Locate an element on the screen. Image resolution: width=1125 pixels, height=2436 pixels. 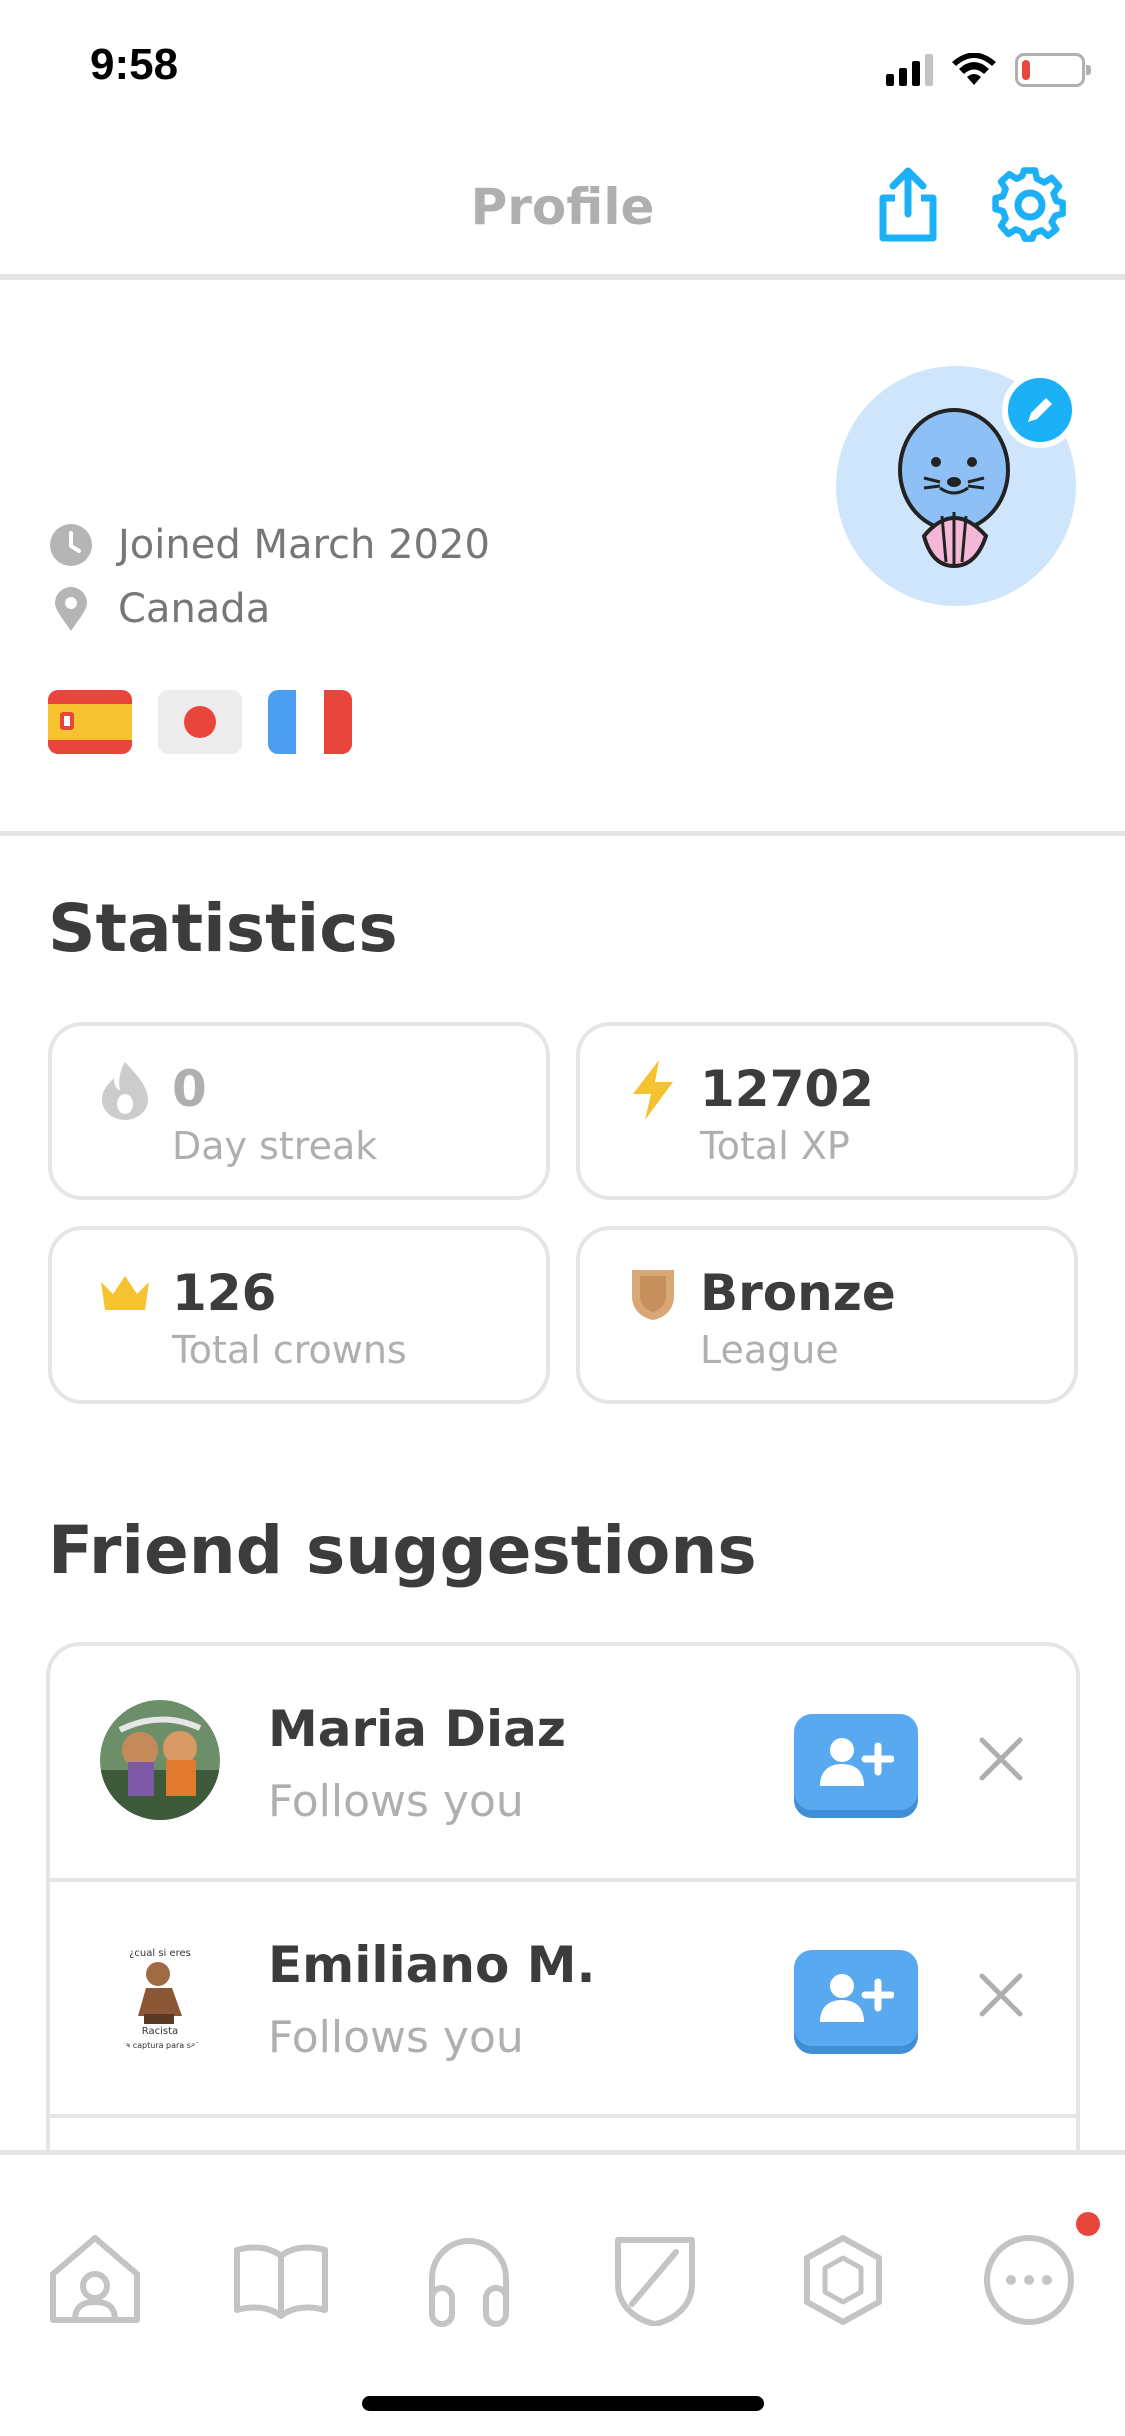
streak-label: Day streak is located at coordinates (275, 1146).